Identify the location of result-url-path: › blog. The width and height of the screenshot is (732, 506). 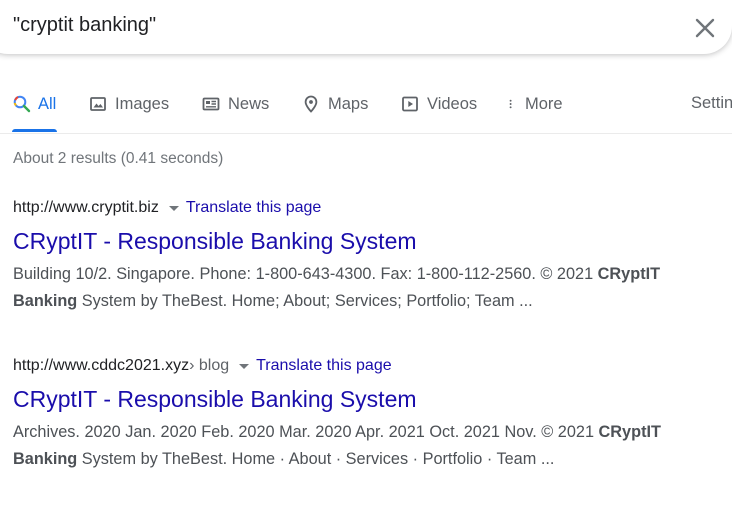
(209, 365).